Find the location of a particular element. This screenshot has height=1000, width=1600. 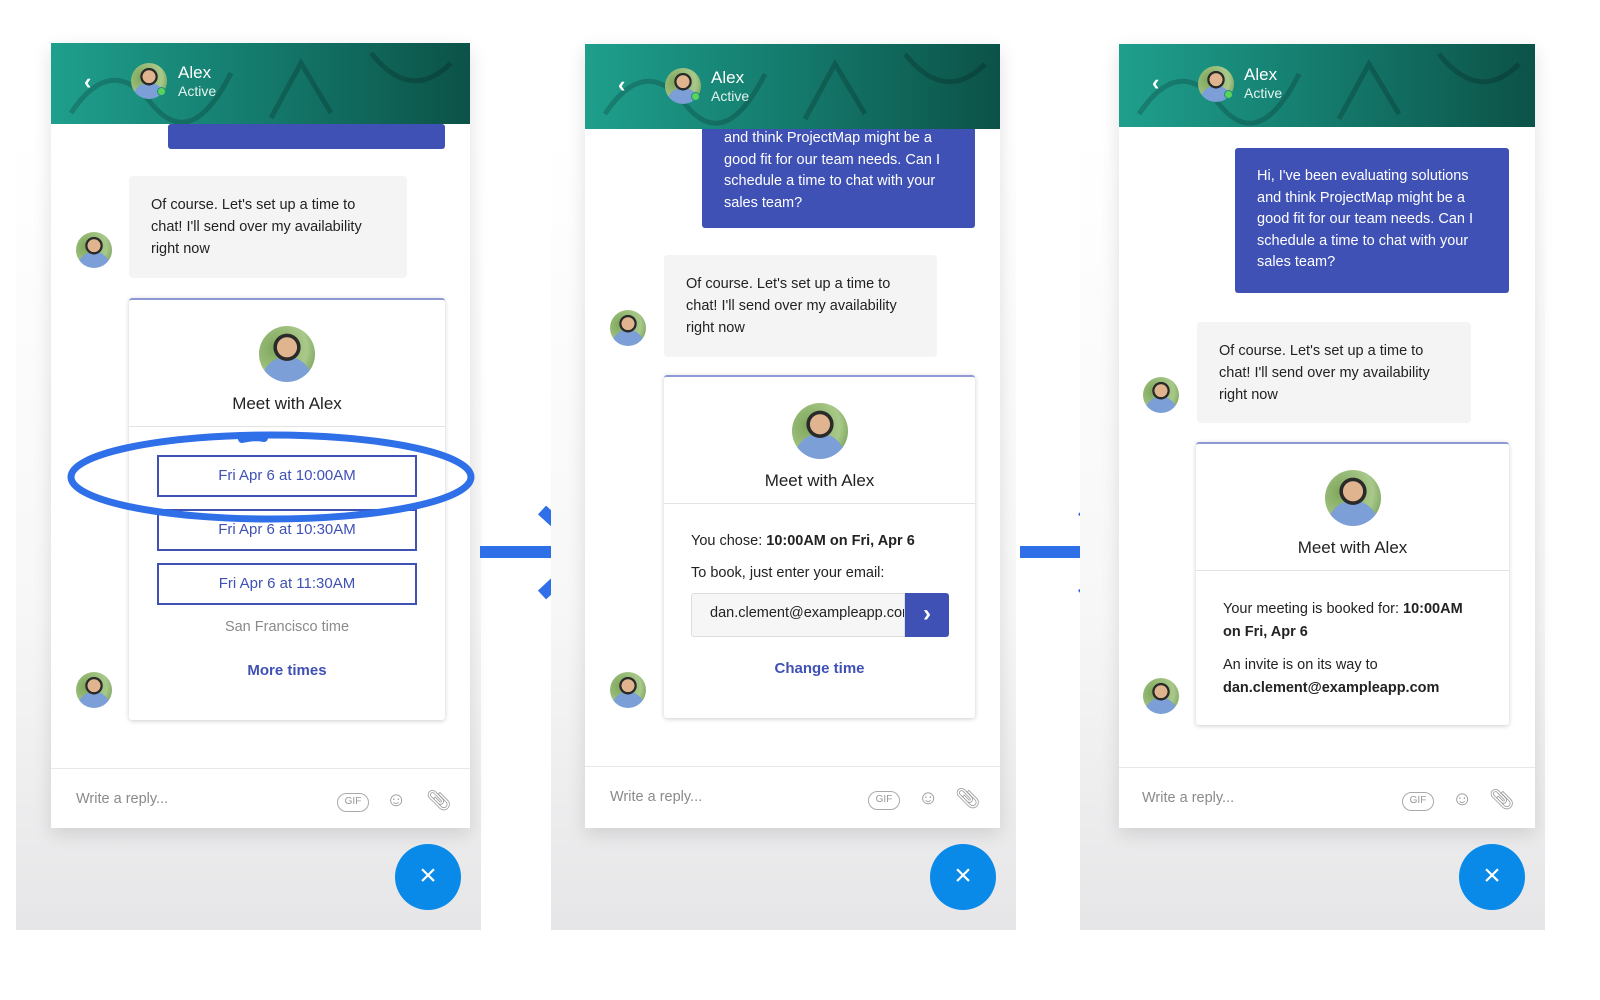

message-line: Hi, I've been evaluating solutions is located at coordinates (1363, 176).